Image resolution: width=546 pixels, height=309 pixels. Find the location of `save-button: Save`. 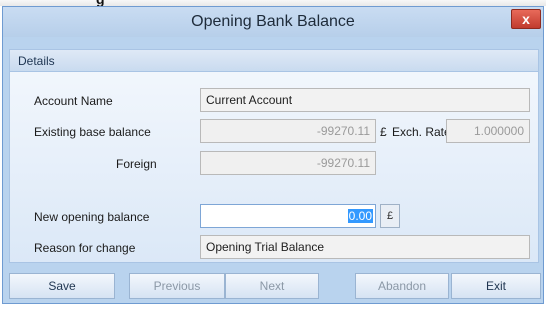

save-button: Save is located at coordinates (62, 286).